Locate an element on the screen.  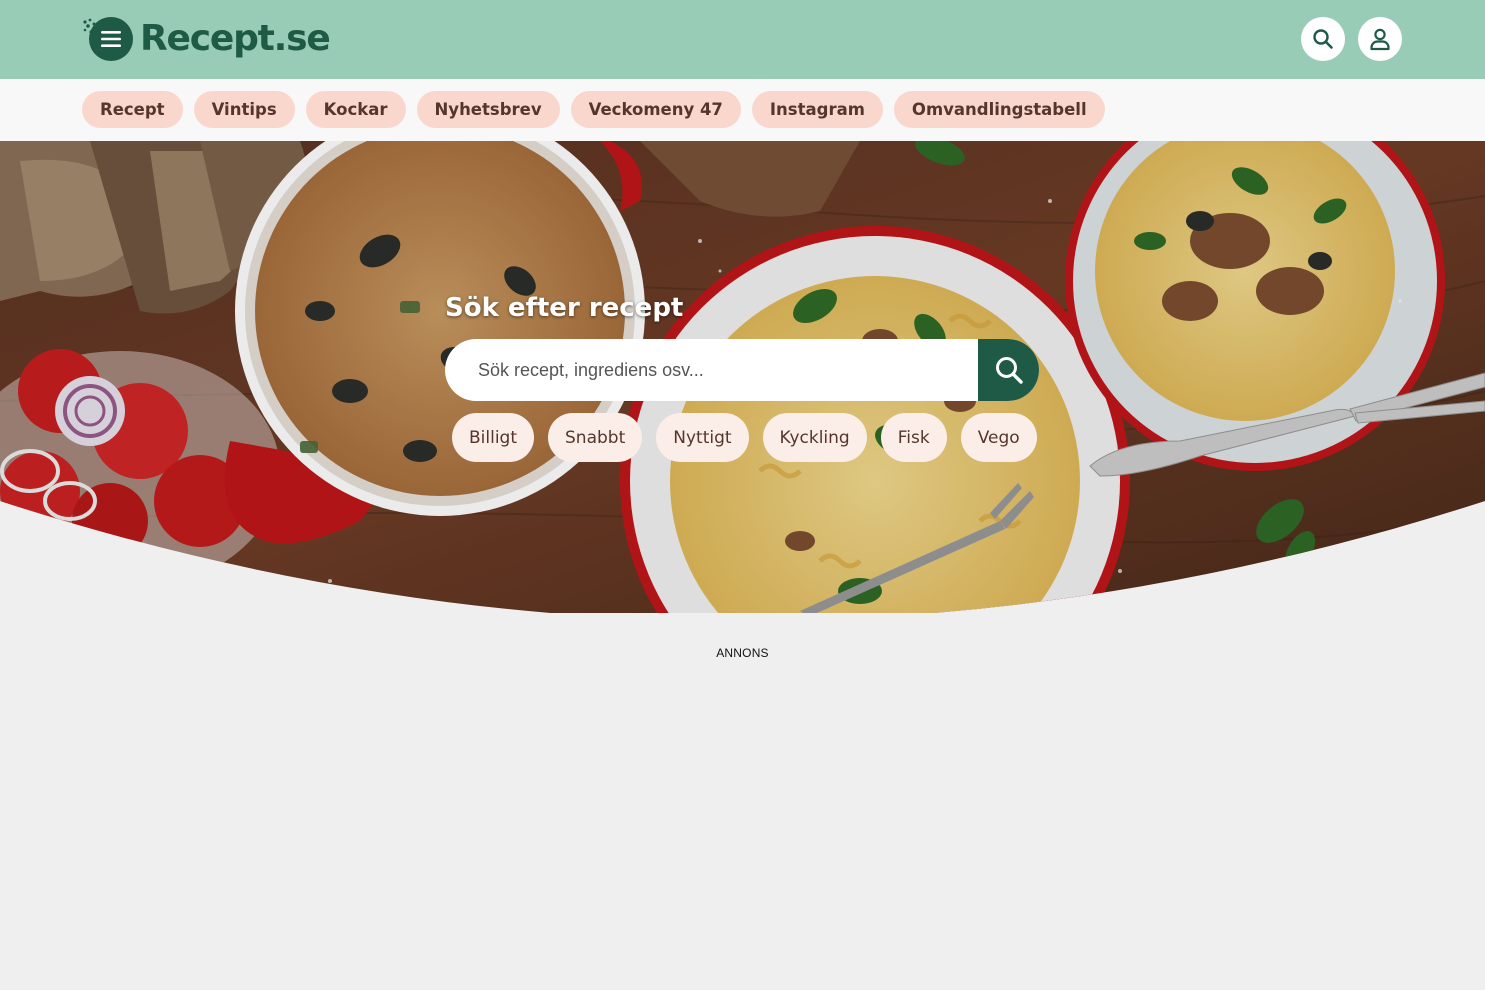
menu-icon is located at coordinates (111, 39).